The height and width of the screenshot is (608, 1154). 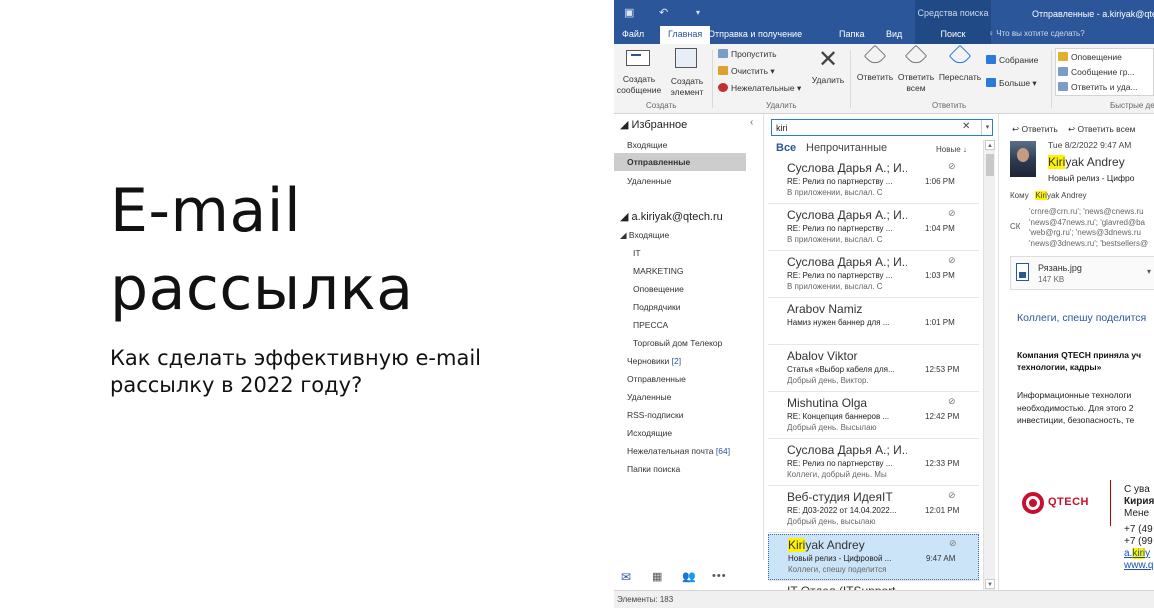 I want to click on favorites-header: ◢ Избранное, so click(x=653, y=124).